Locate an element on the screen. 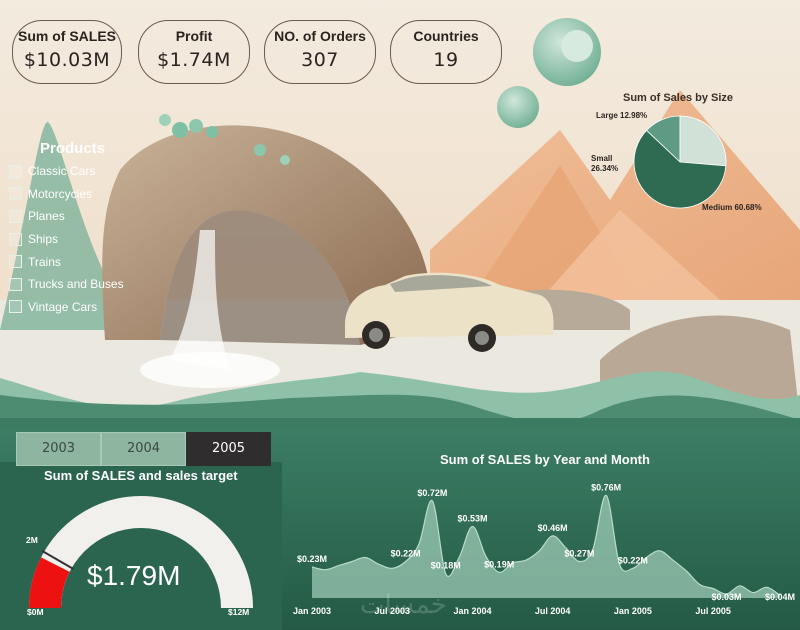  year-tabs: 2003 2004 2005 is located at coordinates (143, 449).